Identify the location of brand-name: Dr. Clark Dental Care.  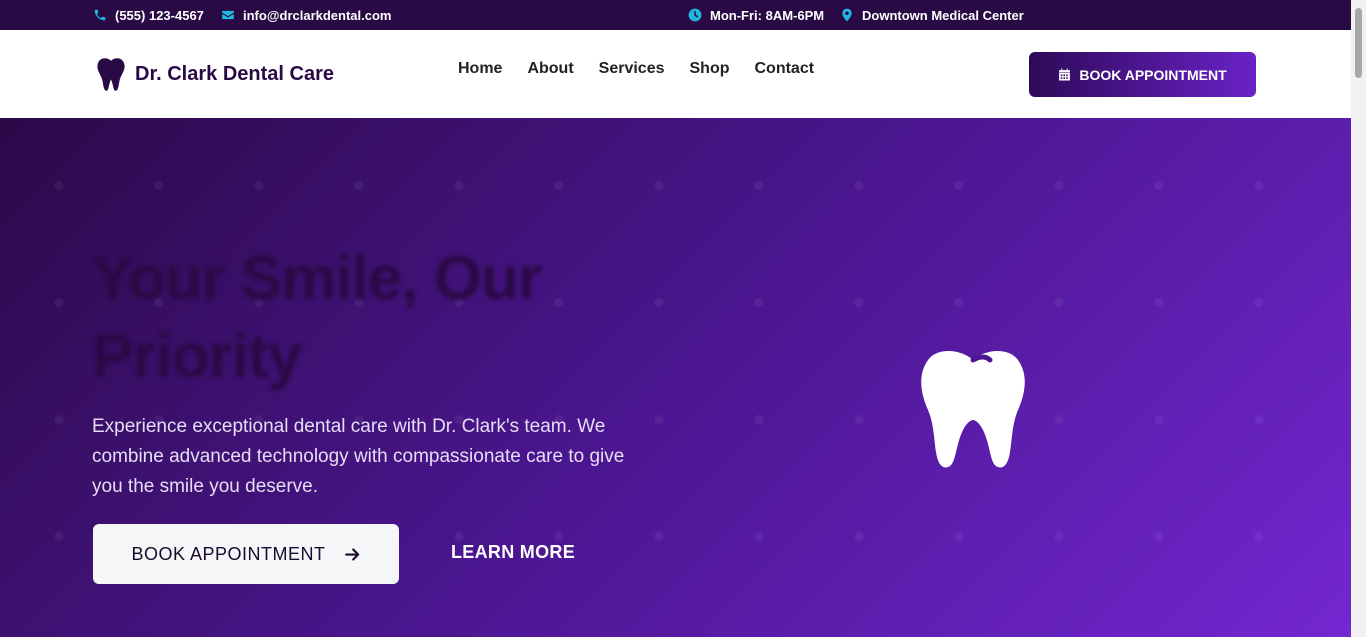
(234, 73).